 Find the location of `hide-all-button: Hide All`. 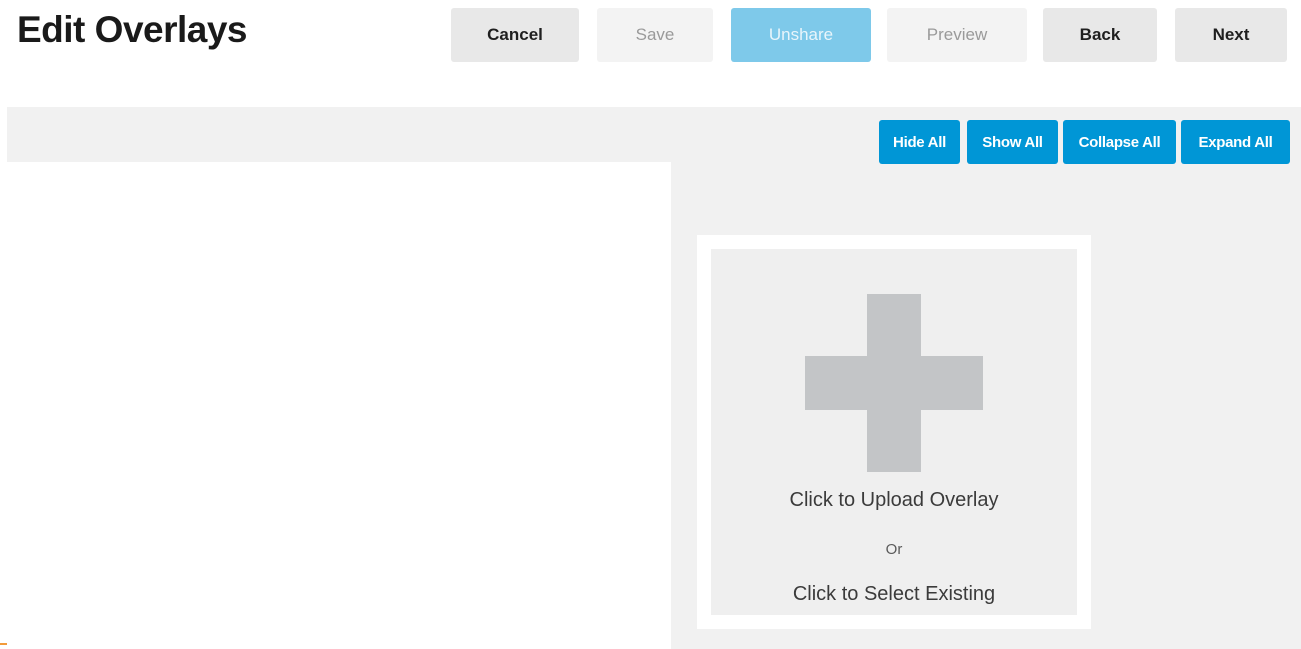

hide-all-button: Hide All is located at coordinates (919, 142).